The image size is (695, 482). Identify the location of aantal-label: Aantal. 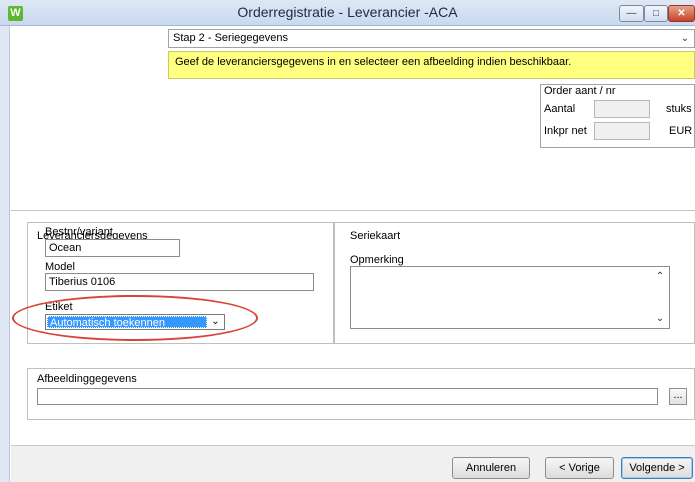
(560, 109).